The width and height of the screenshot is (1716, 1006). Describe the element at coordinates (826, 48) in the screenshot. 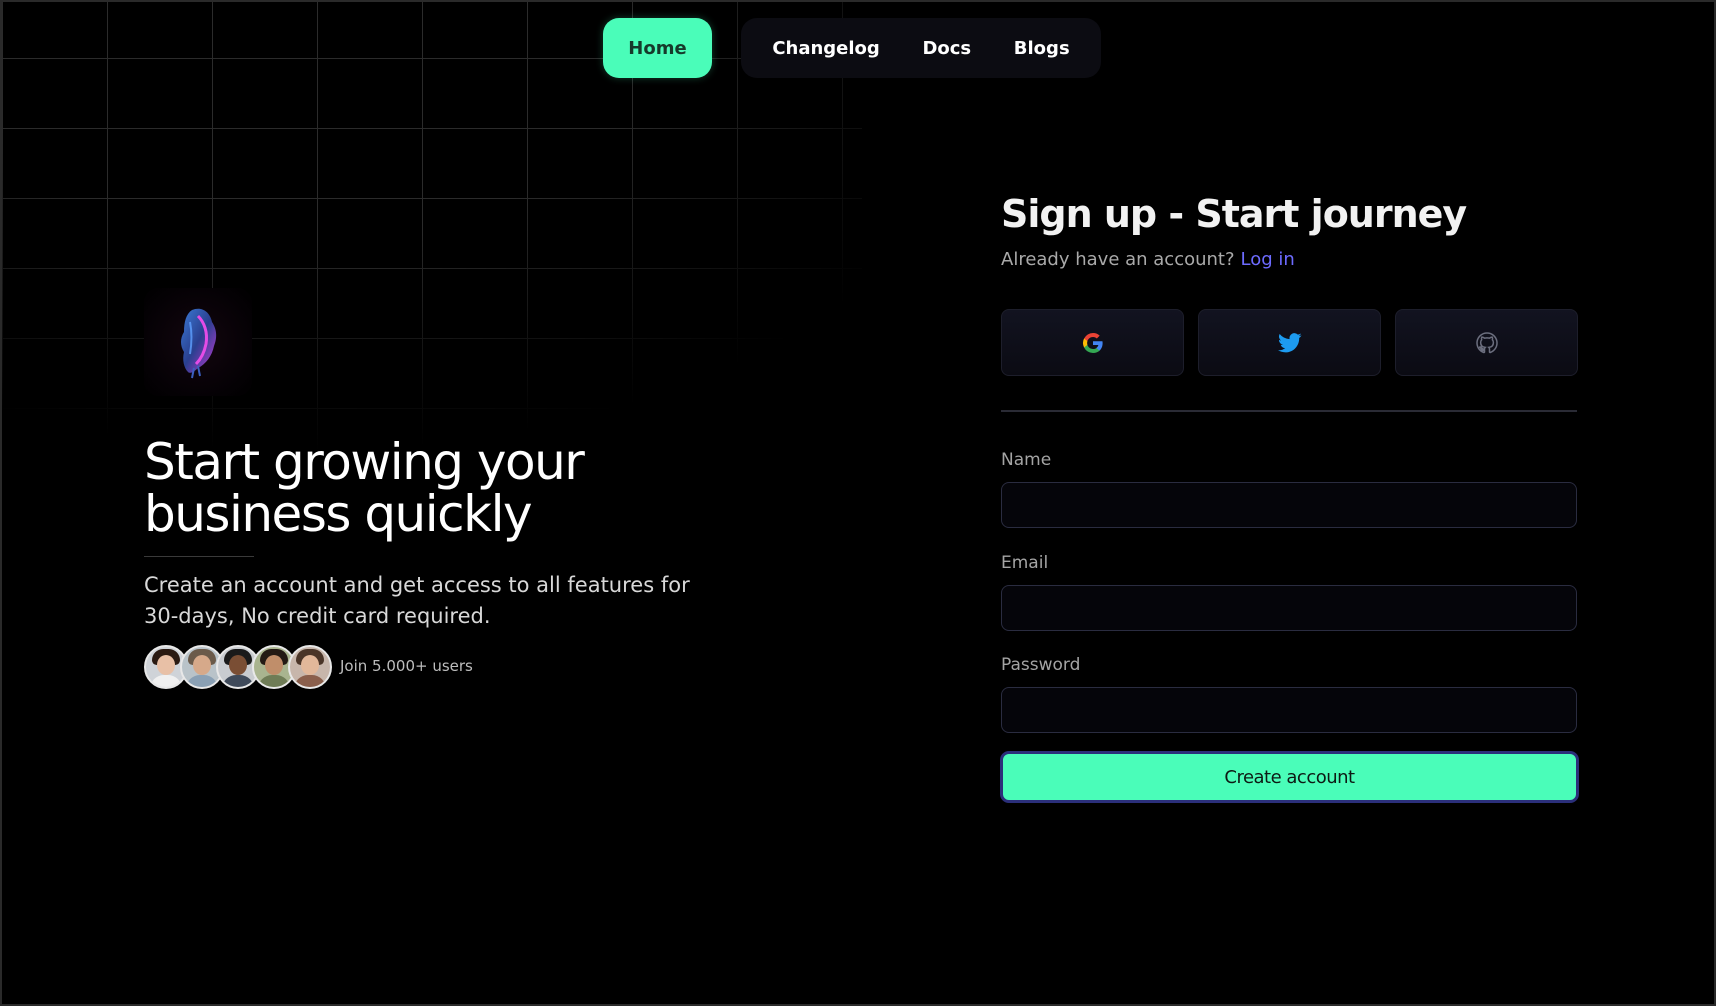

I see `nav-link-changelog: Changelog` at that location.